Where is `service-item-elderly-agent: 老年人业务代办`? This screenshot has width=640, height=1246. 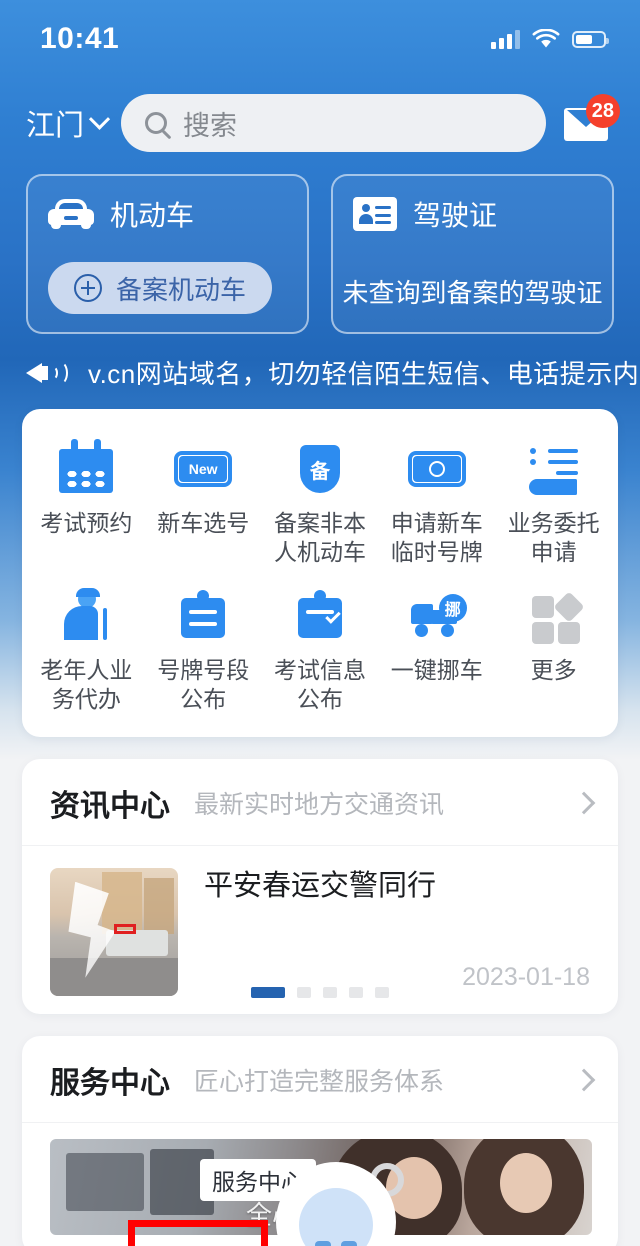 service-item-elderly-agent: 老年人业务代办 is located at coordinates (86, 650).